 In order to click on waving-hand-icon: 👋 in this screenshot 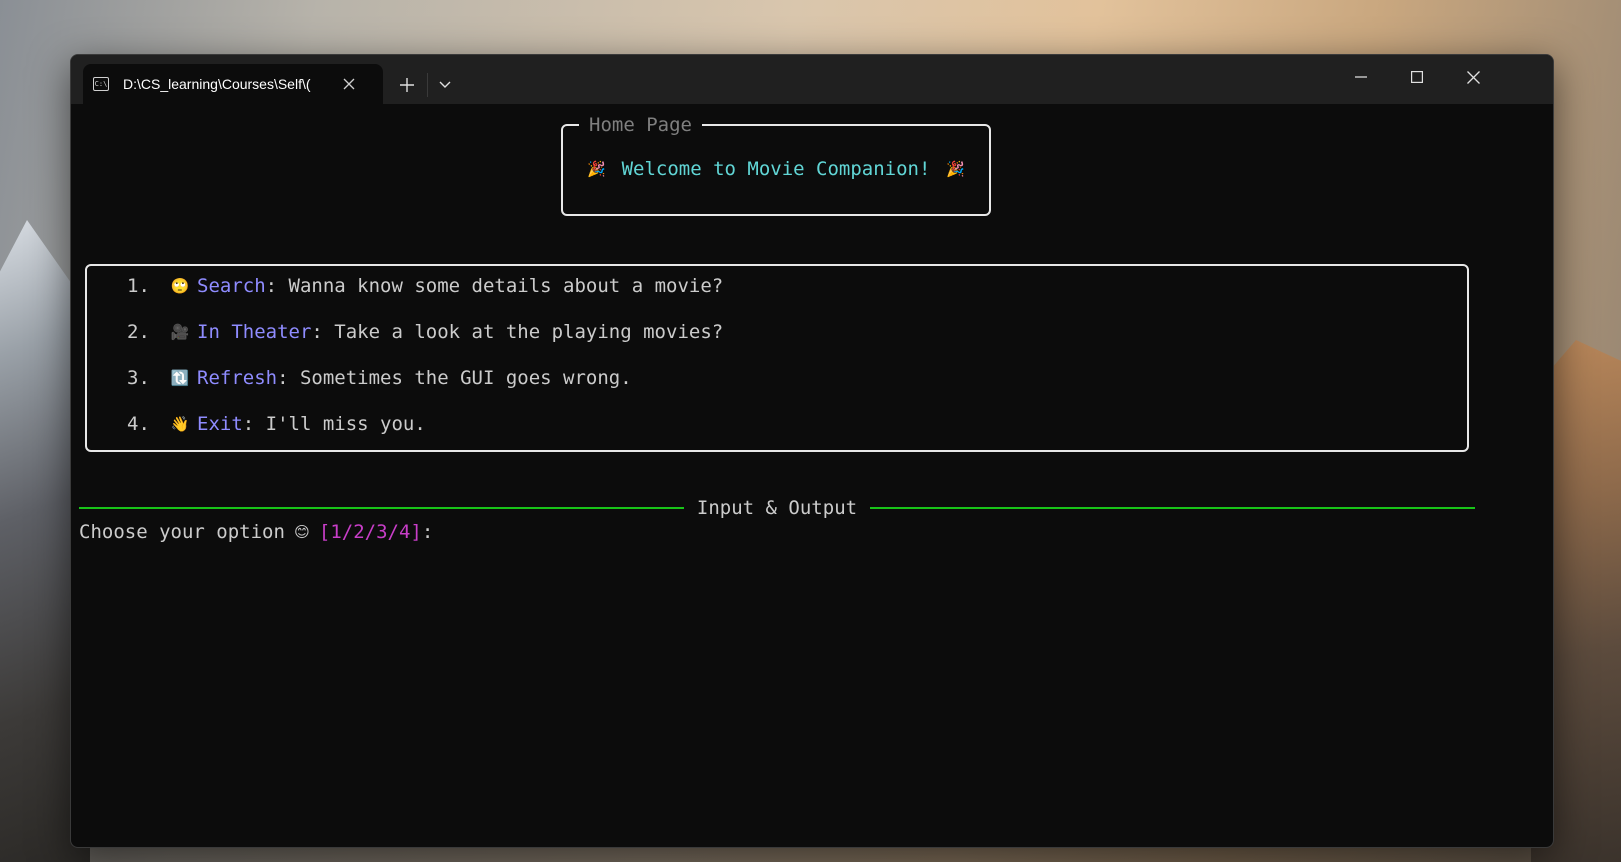, I will do `click(180, 424)`.